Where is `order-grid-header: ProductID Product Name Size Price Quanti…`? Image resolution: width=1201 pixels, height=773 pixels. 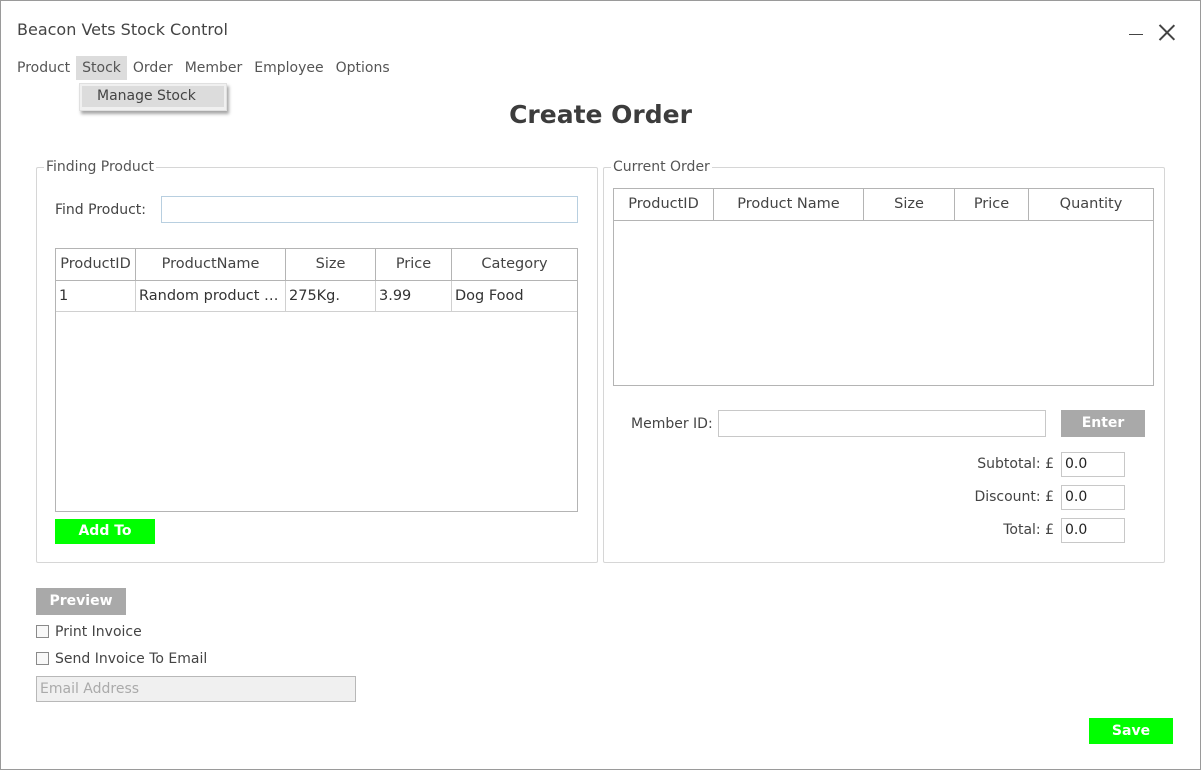
order-grid-header: ProductID Product Name Size Price Quanti… is located at coordinates (883, 205).